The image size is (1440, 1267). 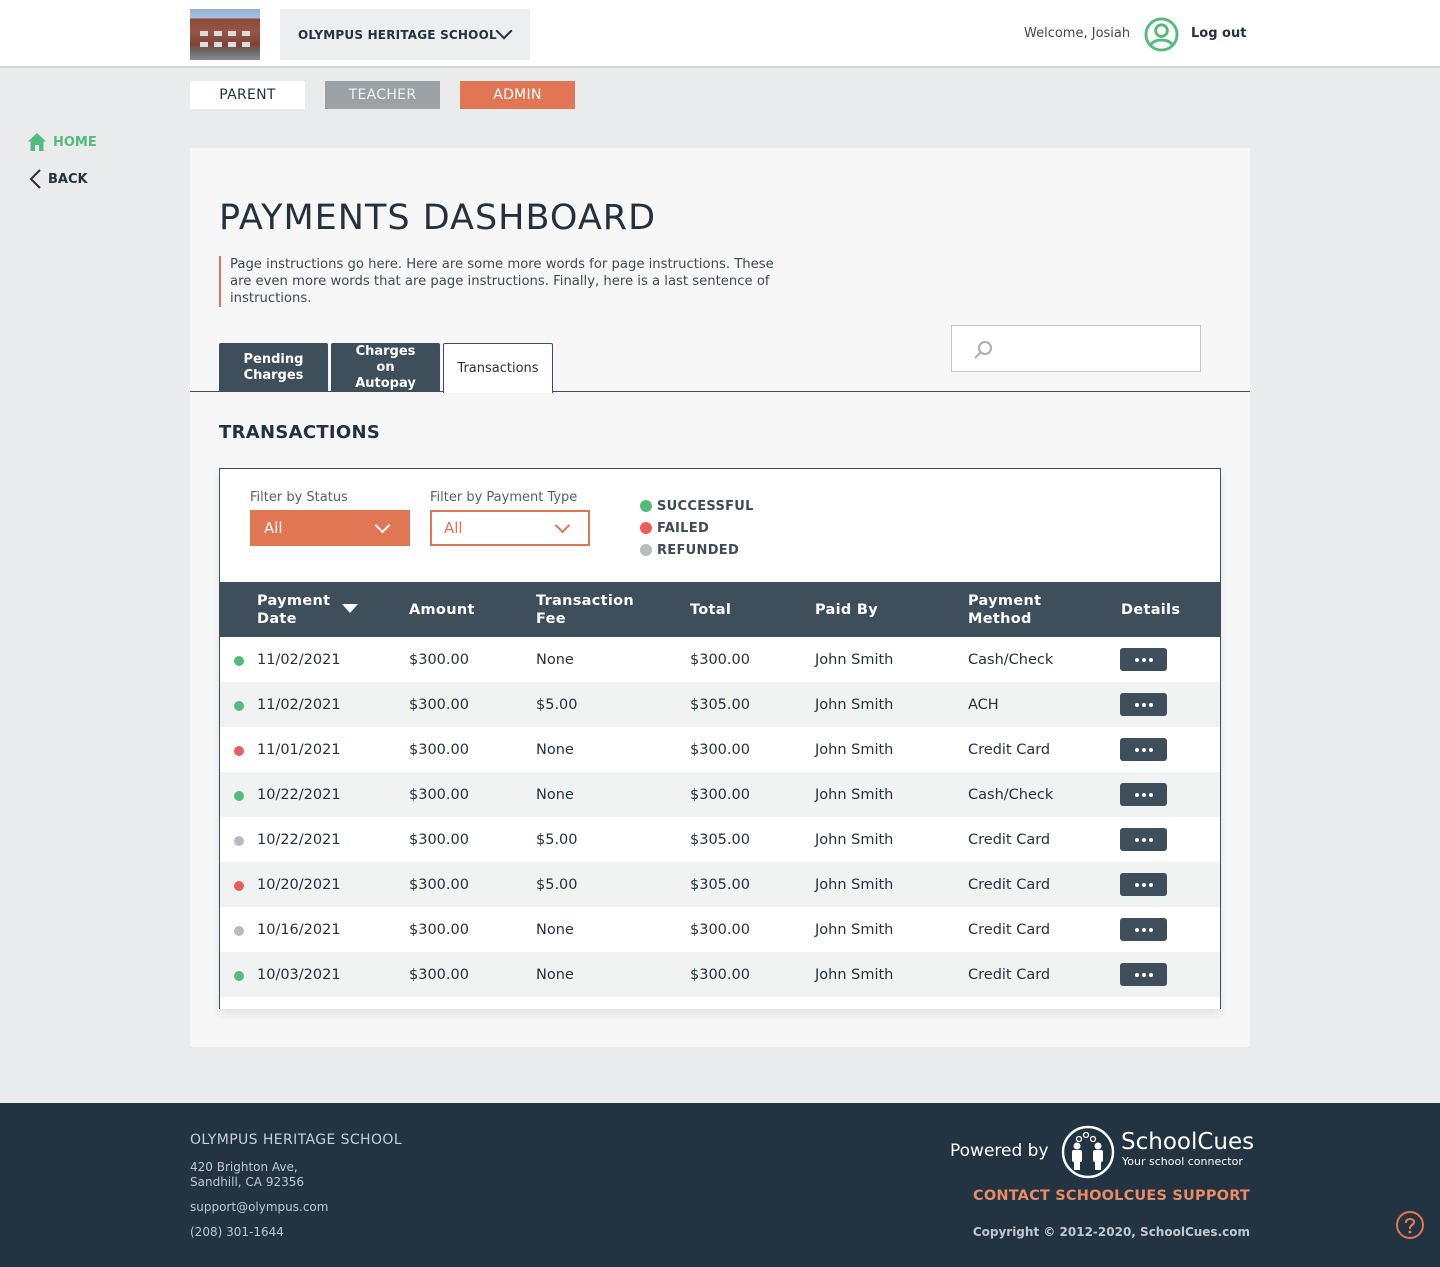 What do you see at coordinates (244, 1167) in the screenshot?
I see `footer-address-line1: 420 Brighton Ave,` at bounding box center [244, 1167].